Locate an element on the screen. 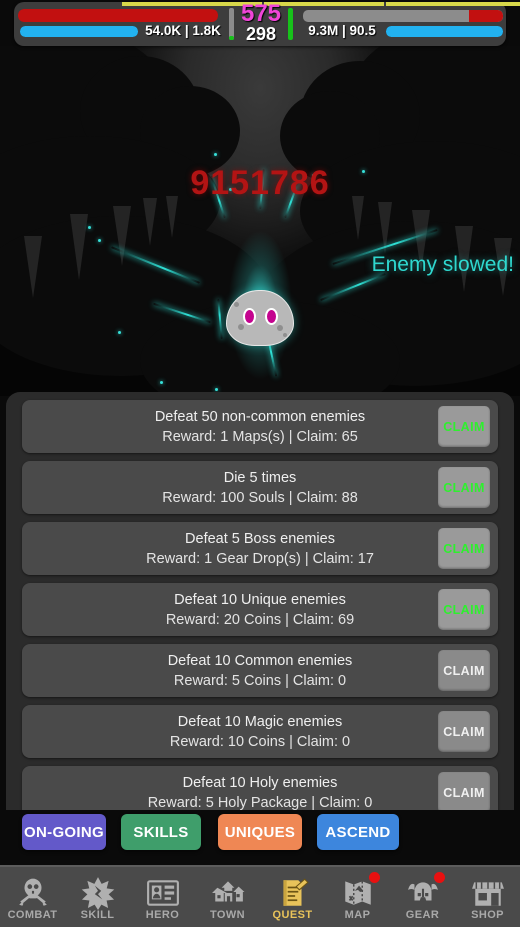  enemy-stats-text: 9.3M | 90.5 is located at coordinates (342, 30).